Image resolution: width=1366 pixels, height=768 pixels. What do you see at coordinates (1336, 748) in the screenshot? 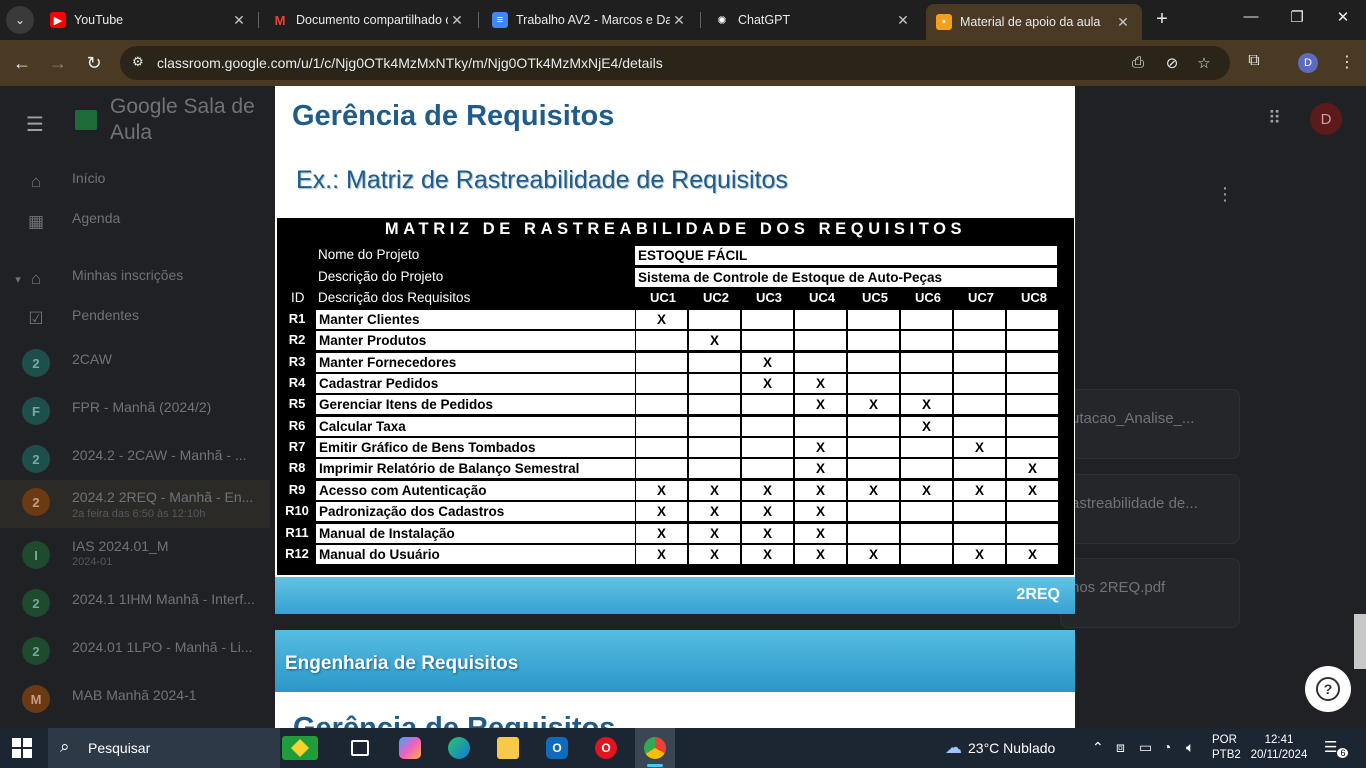
I see `notification-center: ☰ 6` at bounding box center [1336, 748].